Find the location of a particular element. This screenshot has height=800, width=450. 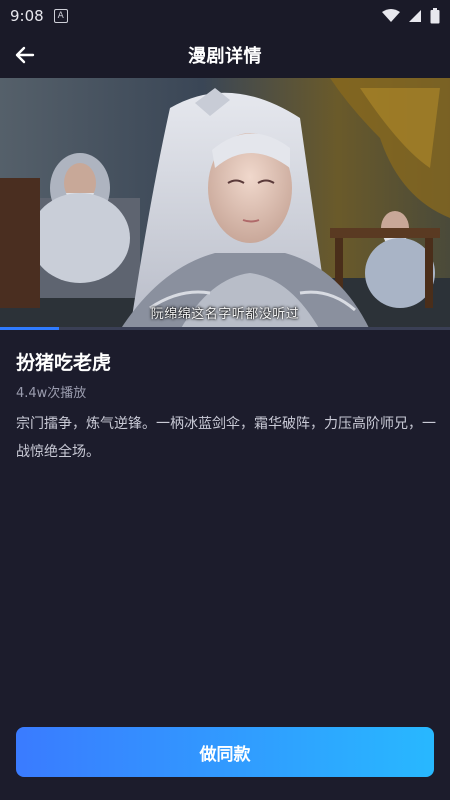

page-title: 漫剧详情 is located at coordinates (225, 56).